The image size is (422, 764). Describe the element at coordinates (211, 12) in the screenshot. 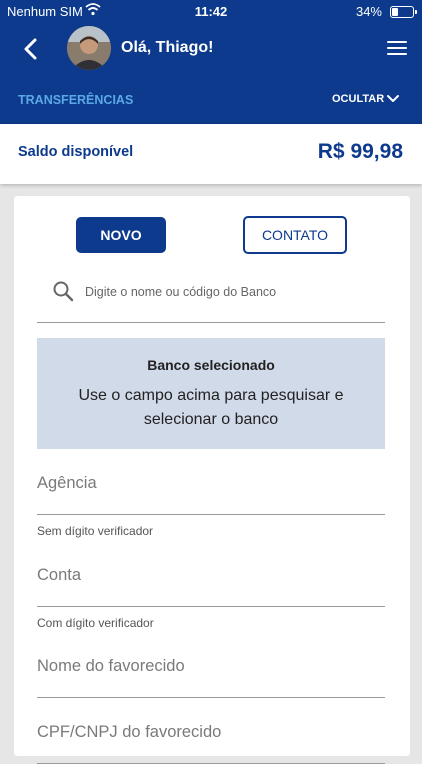

I see `status-bar: Nenhum SIM 11:42 34%` at that location.